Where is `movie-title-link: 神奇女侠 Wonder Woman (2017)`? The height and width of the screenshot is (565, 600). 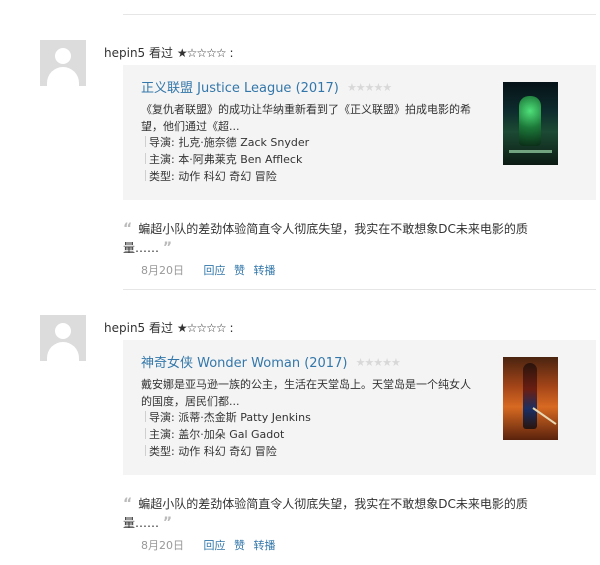 movie-title-link: 神奇女侠 Wonder Woman (2017) is located at coordinates (244, 363).